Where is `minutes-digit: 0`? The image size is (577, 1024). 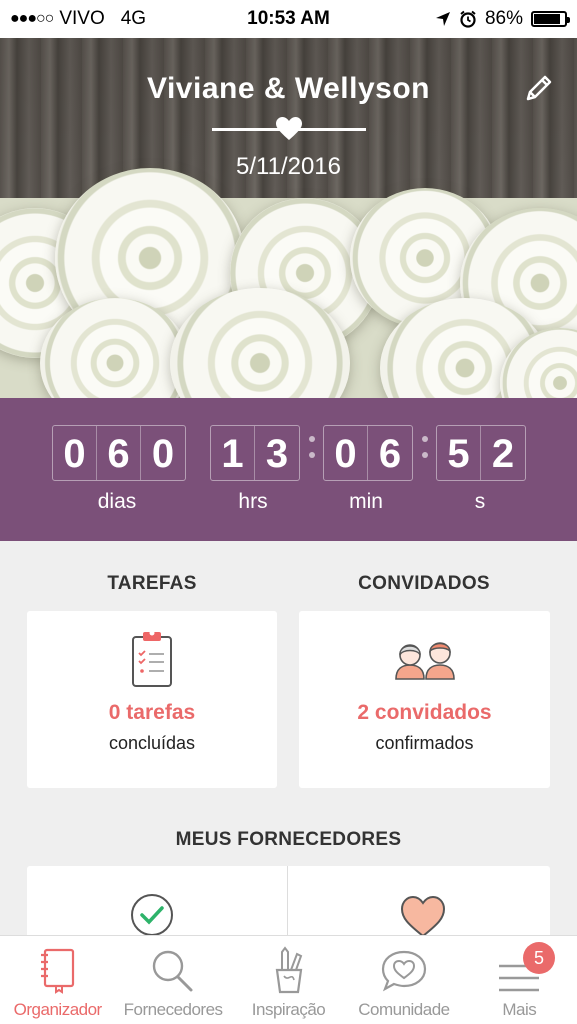 minutes-digit: 0 is located at coordinates (346, 453).